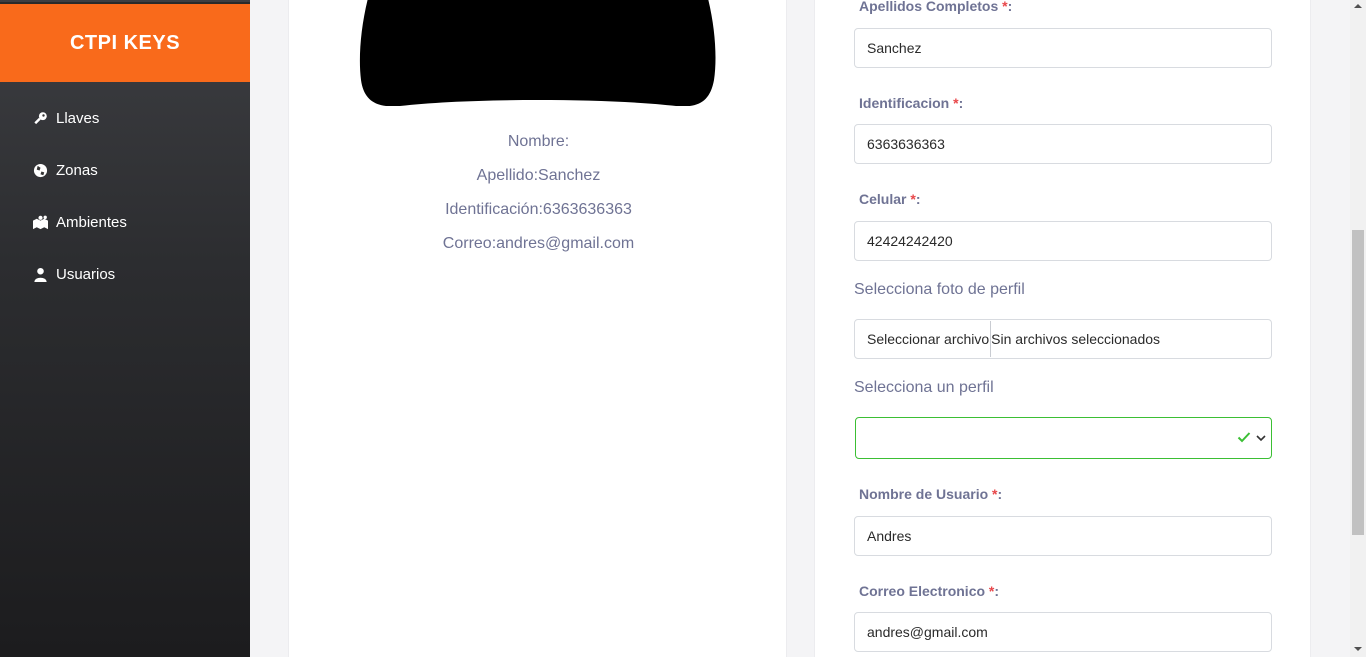 This screenshot has width=1366, height=657. What do you see at coordinates (924, 387) in the screenshot?
I see `perfil-label: Selecciona un perfil` at bounding box center [924, 387].